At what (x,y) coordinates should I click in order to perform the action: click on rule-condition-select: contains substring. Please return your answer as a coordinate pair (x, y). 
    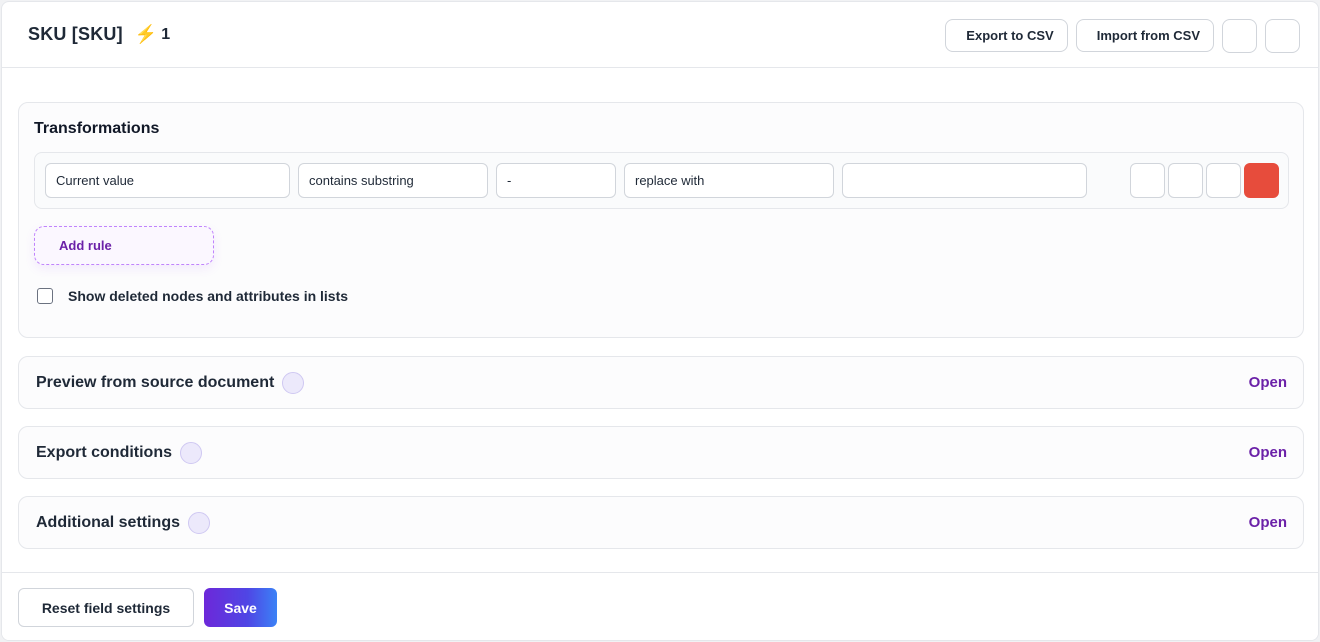
    Looking at the image, I should click on (393, 180).